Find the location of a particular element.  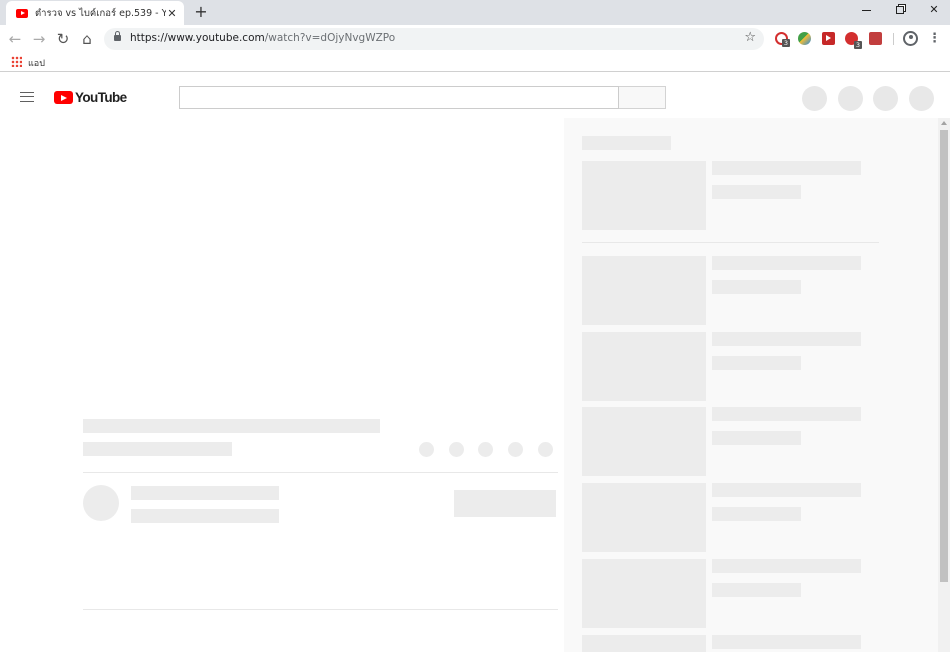

url-path: /watch?v=dOjyNvgWZPo is located at coordinates (330, 38).